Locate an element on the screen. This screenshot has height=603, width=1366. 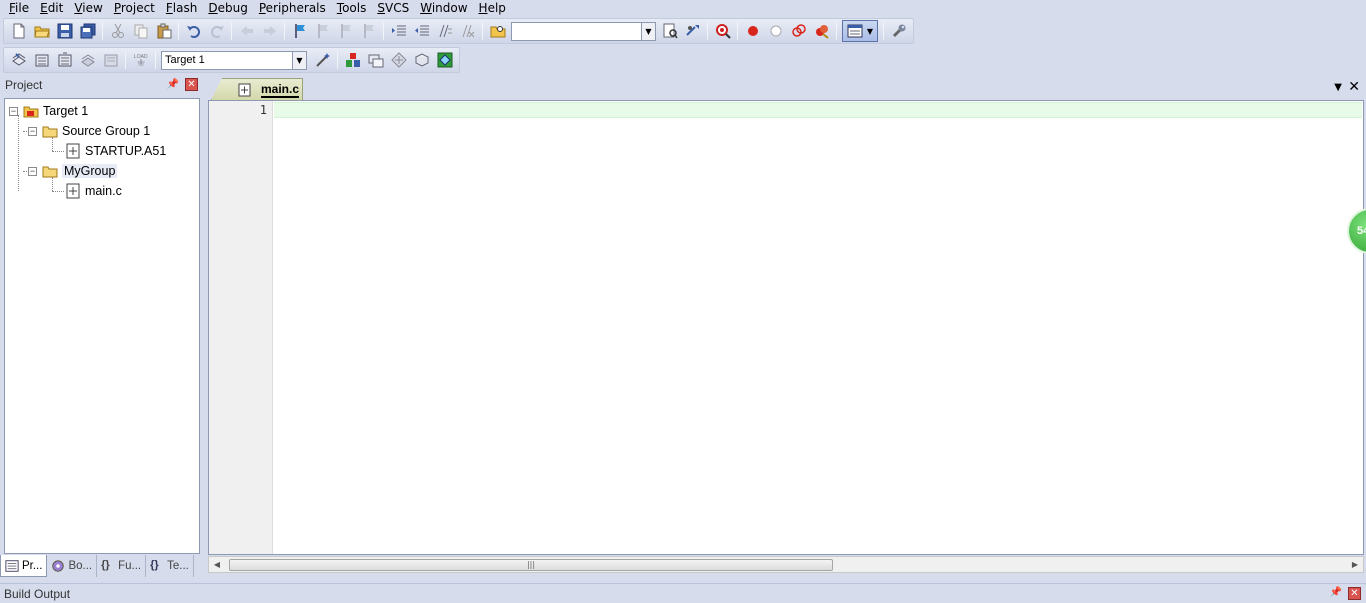
save-all-button is located at coordinates (87, 31).